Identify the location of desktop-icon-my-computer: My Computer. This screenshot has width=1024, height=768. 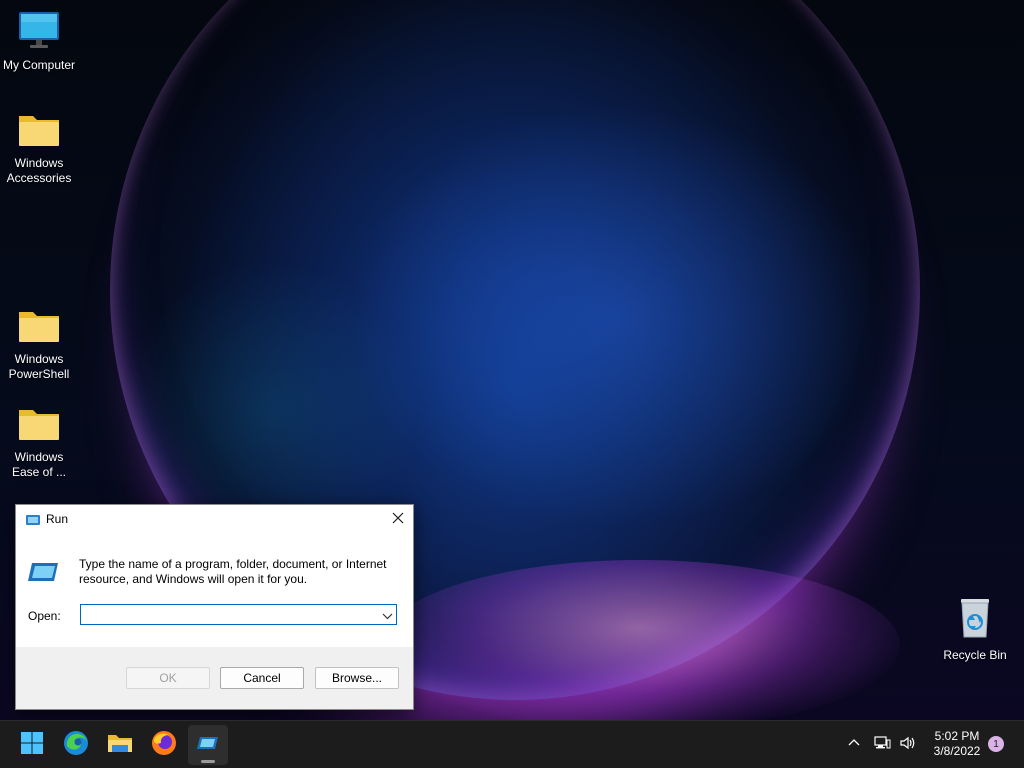
(39, 41).